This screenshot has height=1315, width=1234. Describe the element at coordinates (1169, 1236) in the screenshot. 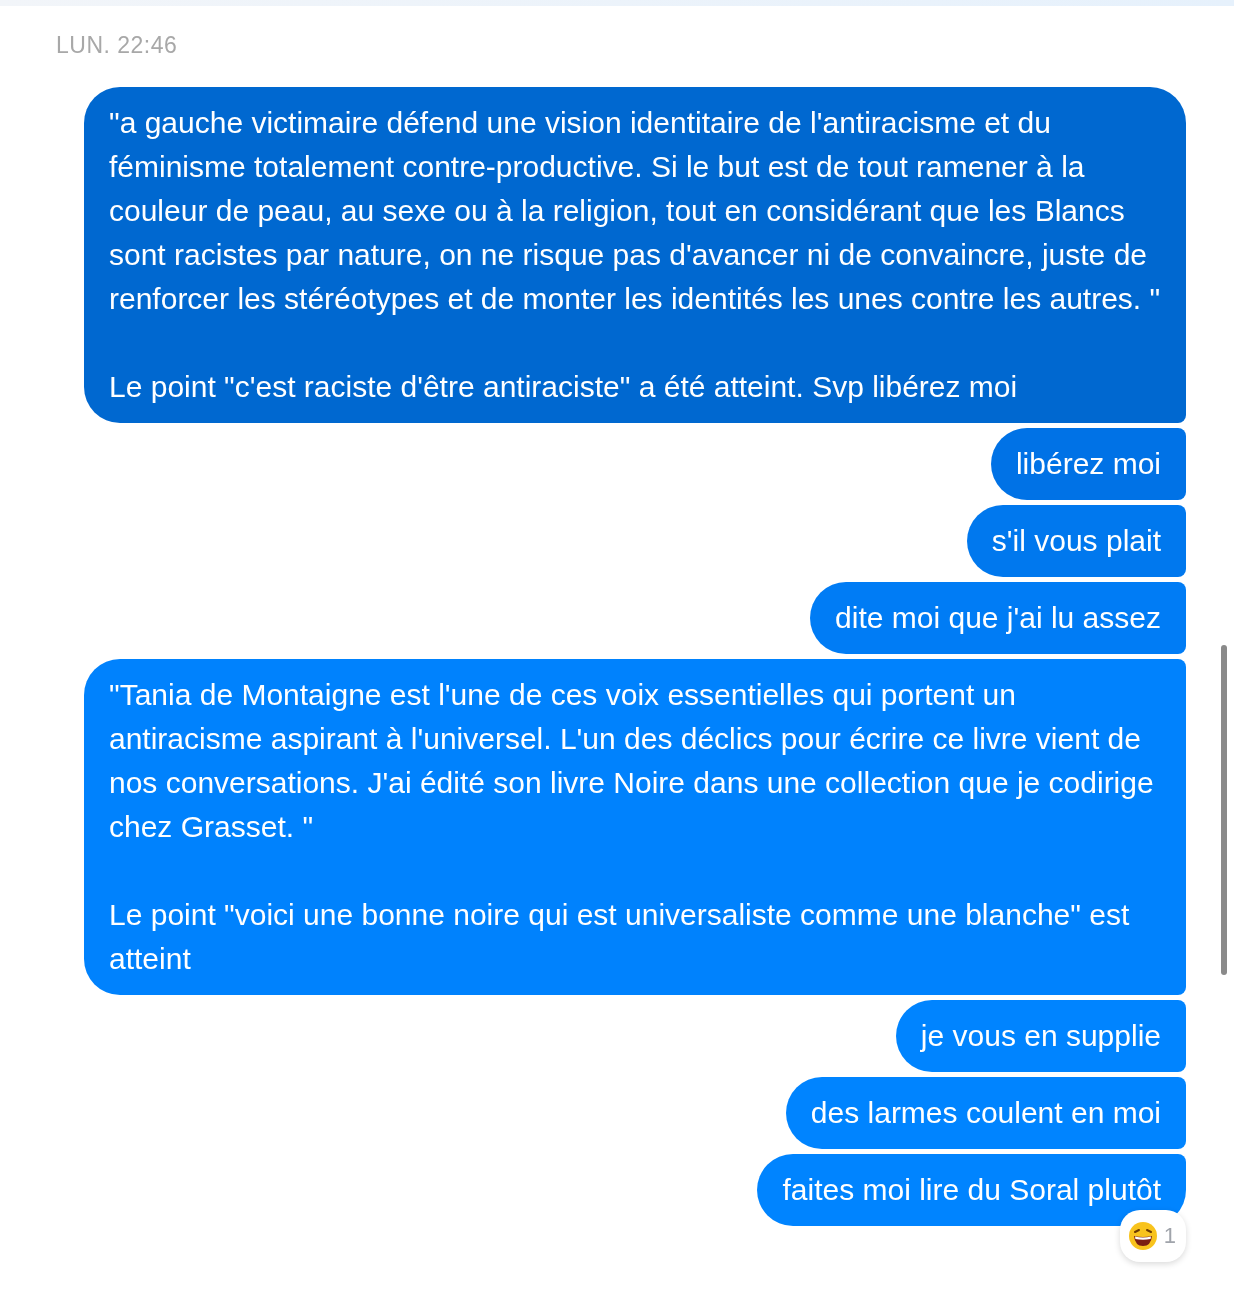

I see `reaction-count: 1` at that location.